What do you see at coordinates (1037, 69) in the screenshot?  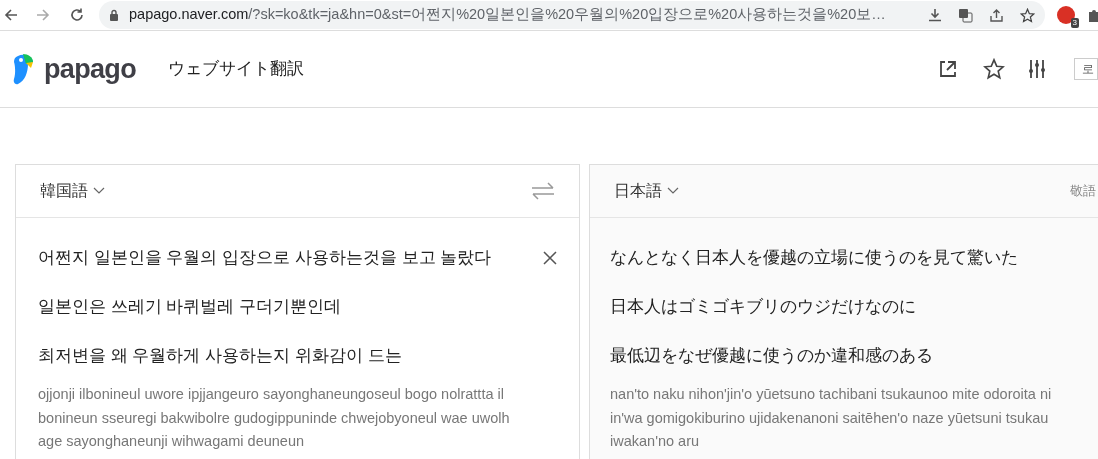 I see `equalizer-icon` at bounding box center [1037, 69].